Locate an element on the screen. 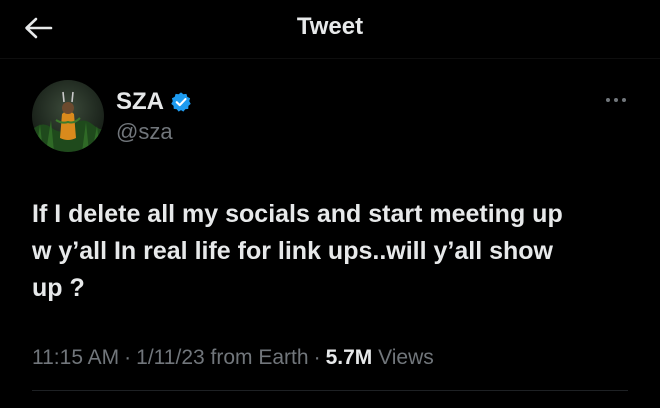  views-count: 5.7M is located at coordinates (349, 357).